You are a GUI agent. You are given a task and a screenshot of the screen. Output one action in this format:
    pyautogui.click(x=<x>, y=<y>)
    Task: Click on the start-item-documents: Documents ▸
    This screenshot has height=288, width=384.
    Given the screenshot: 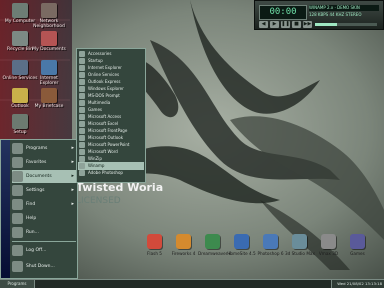 What is the action you would take?
    pyautogui.click(x=44, y=176)
    